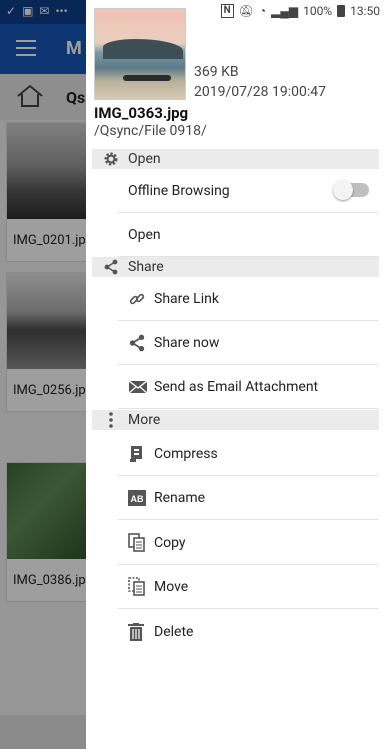 This screenshot has height=749, width=386. I want to click on mute-icon: 🔕︎, so click(246, 11).